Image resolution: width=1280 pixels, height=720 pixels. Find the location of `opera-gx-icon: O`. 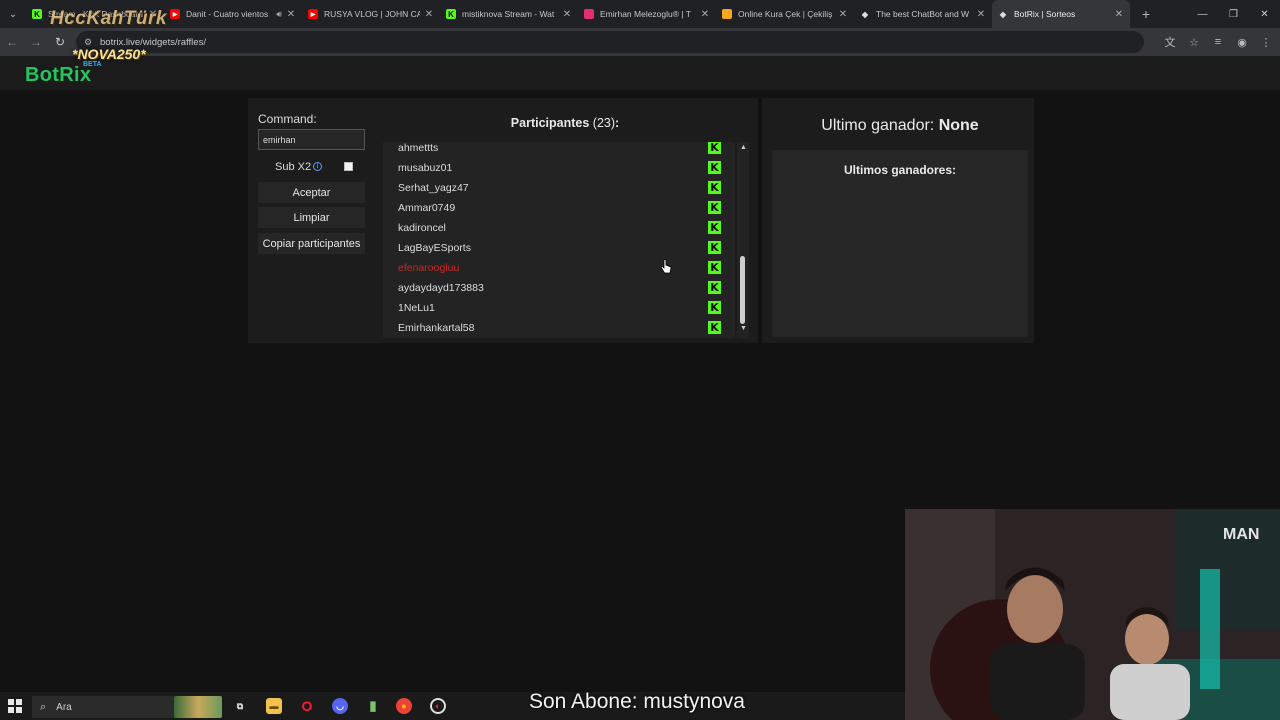

opera-gx-icon: O is located at coordinates (307, 706).